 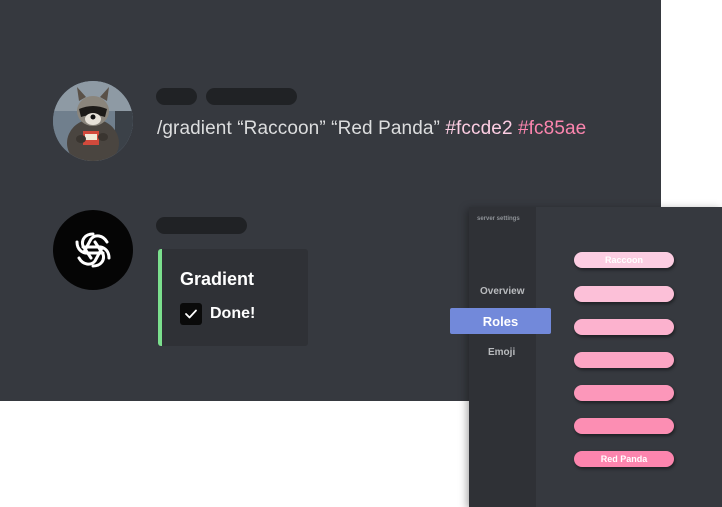 What do you see at coordinates (501, 352) in the screenshot?
I see `nav-emoji: Emoji` at bounding box center [501, 352].